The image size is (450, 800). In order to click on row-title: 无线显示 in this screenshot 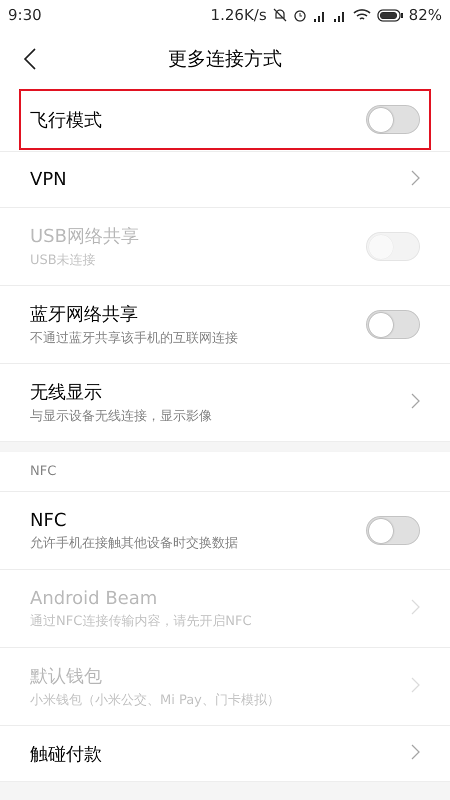, I will do `click(66, 392)`.